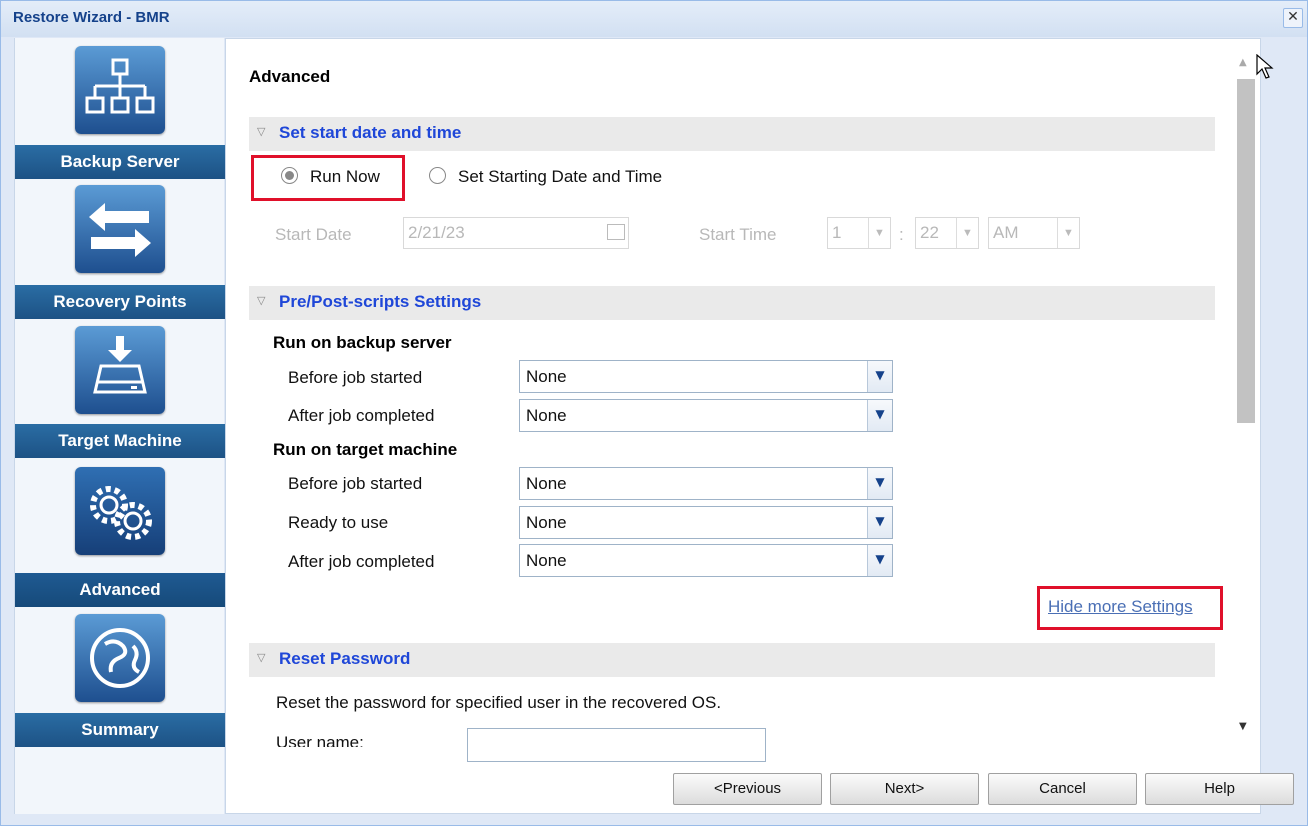 The height and width of the screenshot is (826, 1308). What do you see at coordinates (706, 415) in the screenshot?
I see `backup-after-job-select: None ▼` at bounding box center [706, 415].